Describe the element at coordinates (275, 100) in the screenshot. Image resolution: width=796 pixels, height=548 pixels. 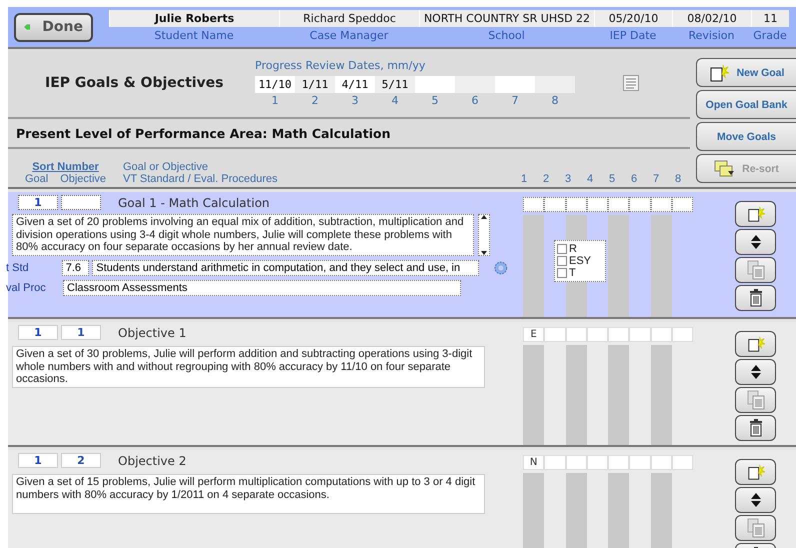
I see `date-number: 1` at that location.